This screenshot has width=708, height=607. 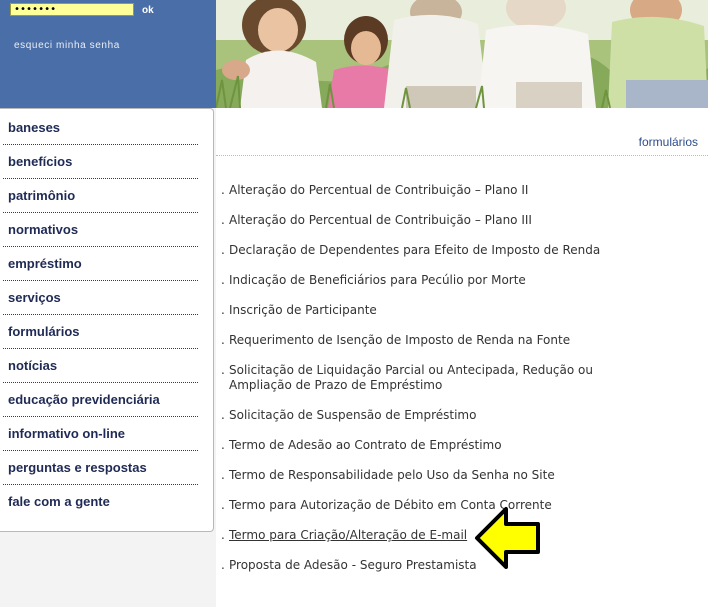 I want to click on form-link-label: Proposta de Adesão - Seguro Prestamista, so click(x=353, y=565).